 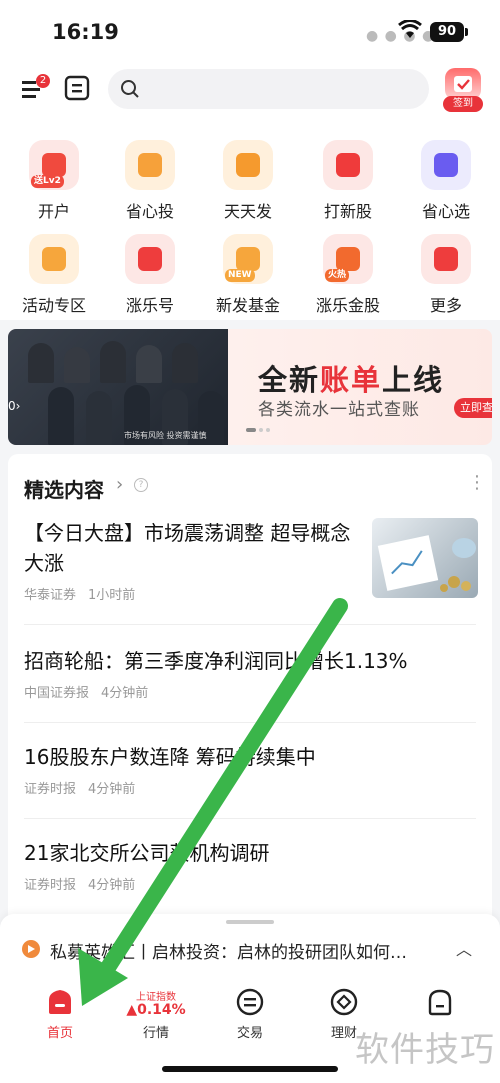 I want to click on grid-item: 火热涨乐金股, so click(x=348, y=267).